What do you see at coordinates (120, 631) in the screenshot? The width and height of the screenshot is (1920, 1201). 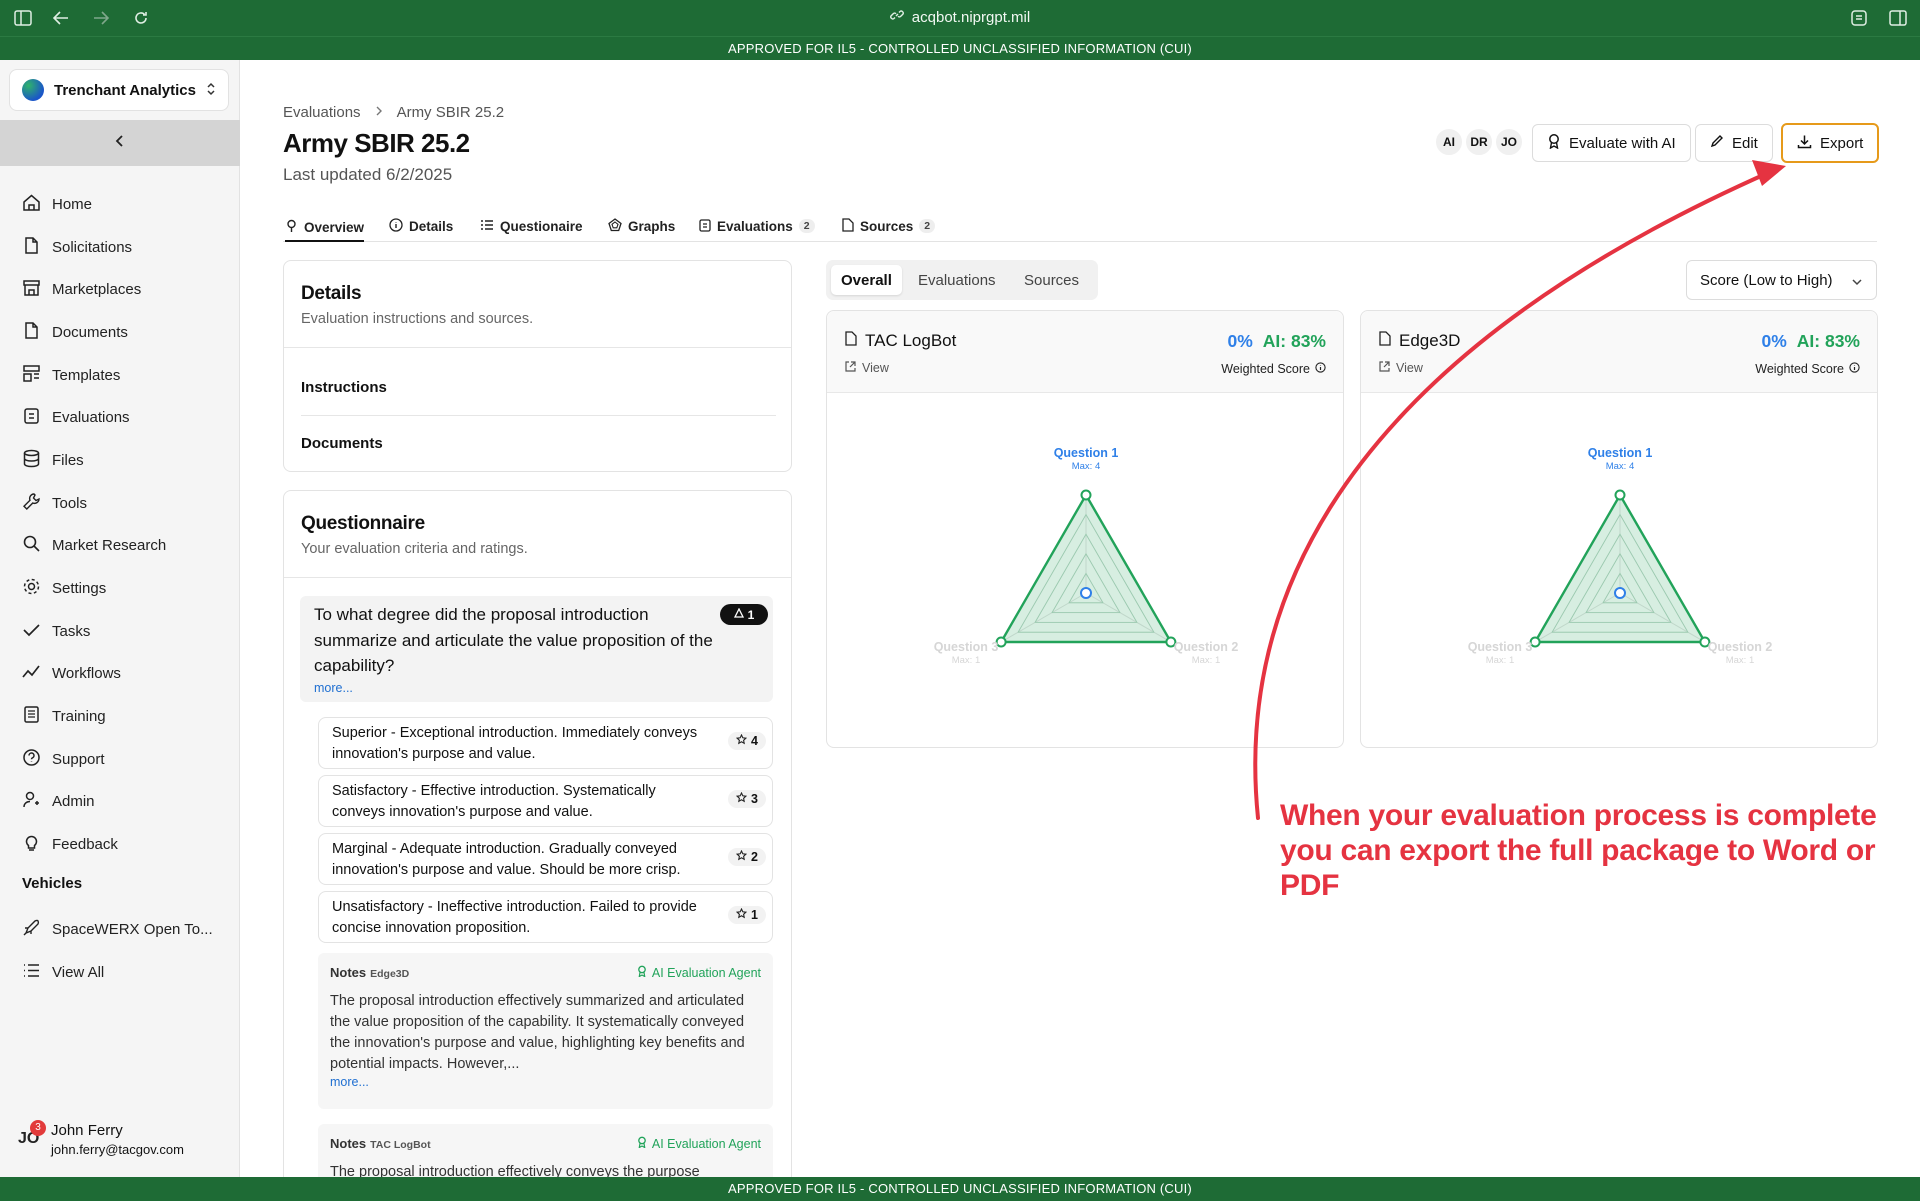 I see `sidebar-item-tasks: Tasks` at bounding box center [120, 631].